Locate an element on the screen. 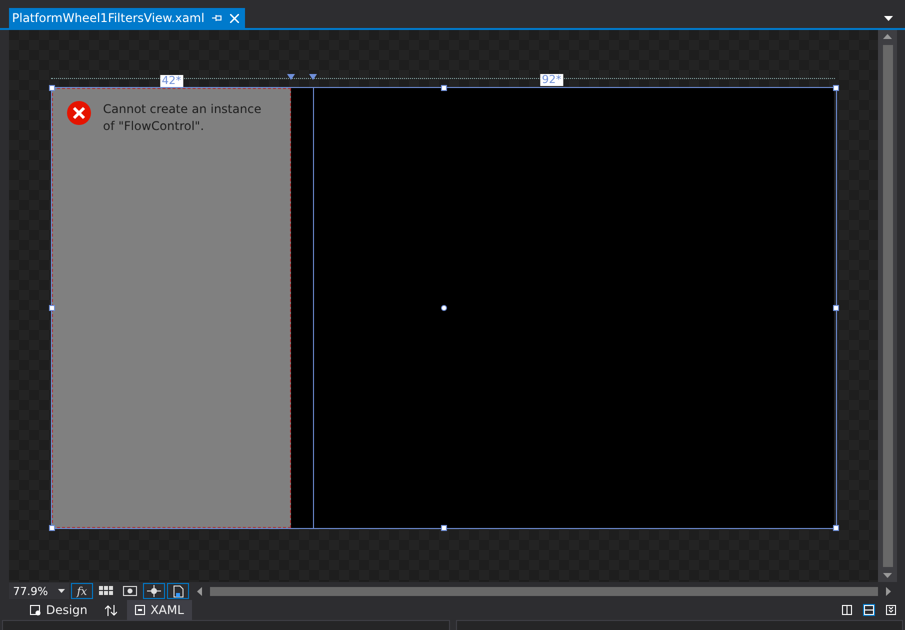  caret-icon is located at coordinates (61, 591).